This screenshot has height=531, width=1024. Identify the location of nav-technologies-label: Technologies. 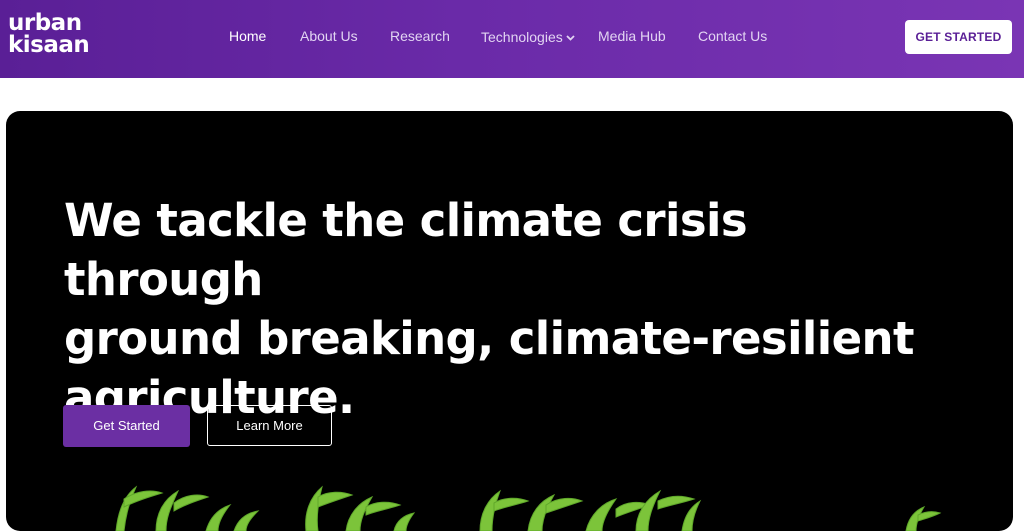
(522, 37).